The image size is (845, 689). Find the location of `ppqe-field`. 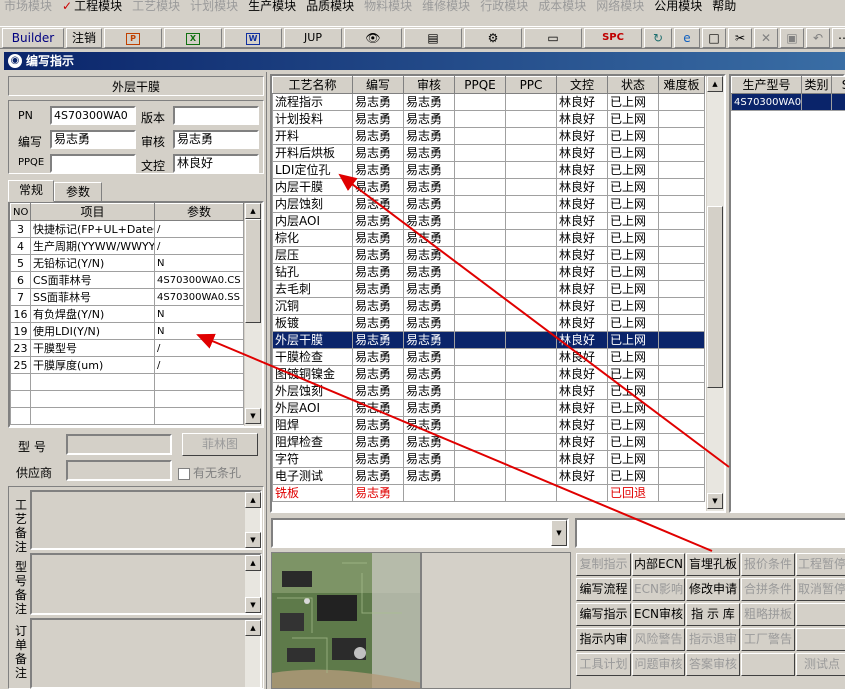

ppqe-field is located at coordinates (93, 163).